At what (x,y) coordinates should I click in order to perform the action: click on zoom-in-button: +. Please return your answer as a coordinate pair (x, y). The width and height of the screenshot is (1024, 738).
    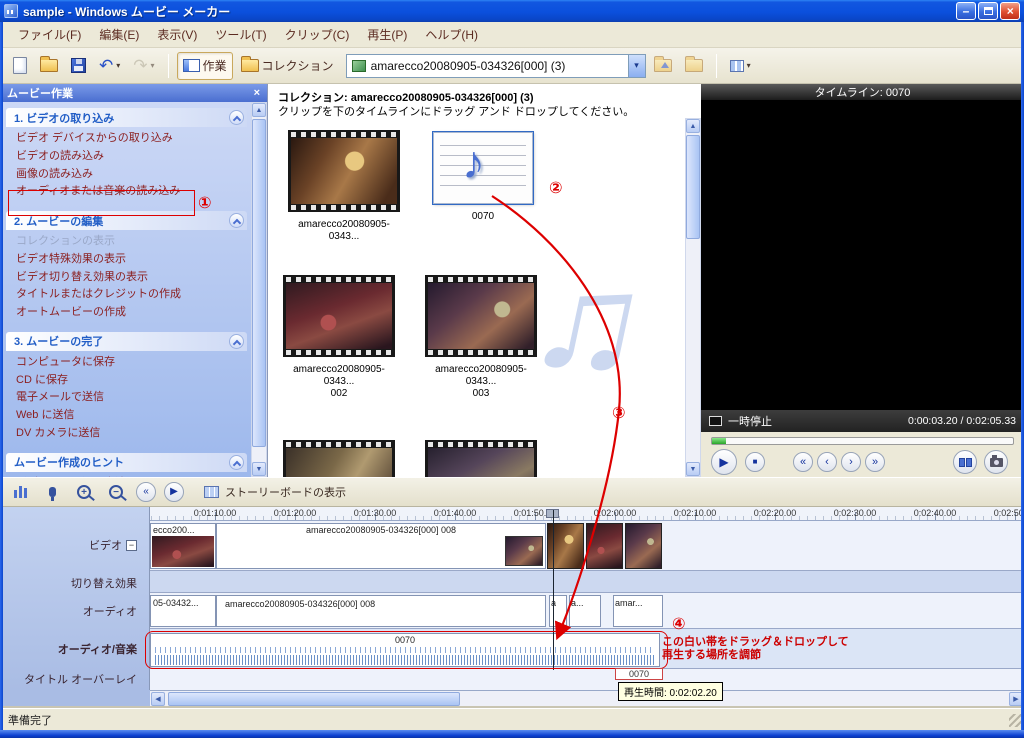
    Looking at the image, I should click on (84, 492).